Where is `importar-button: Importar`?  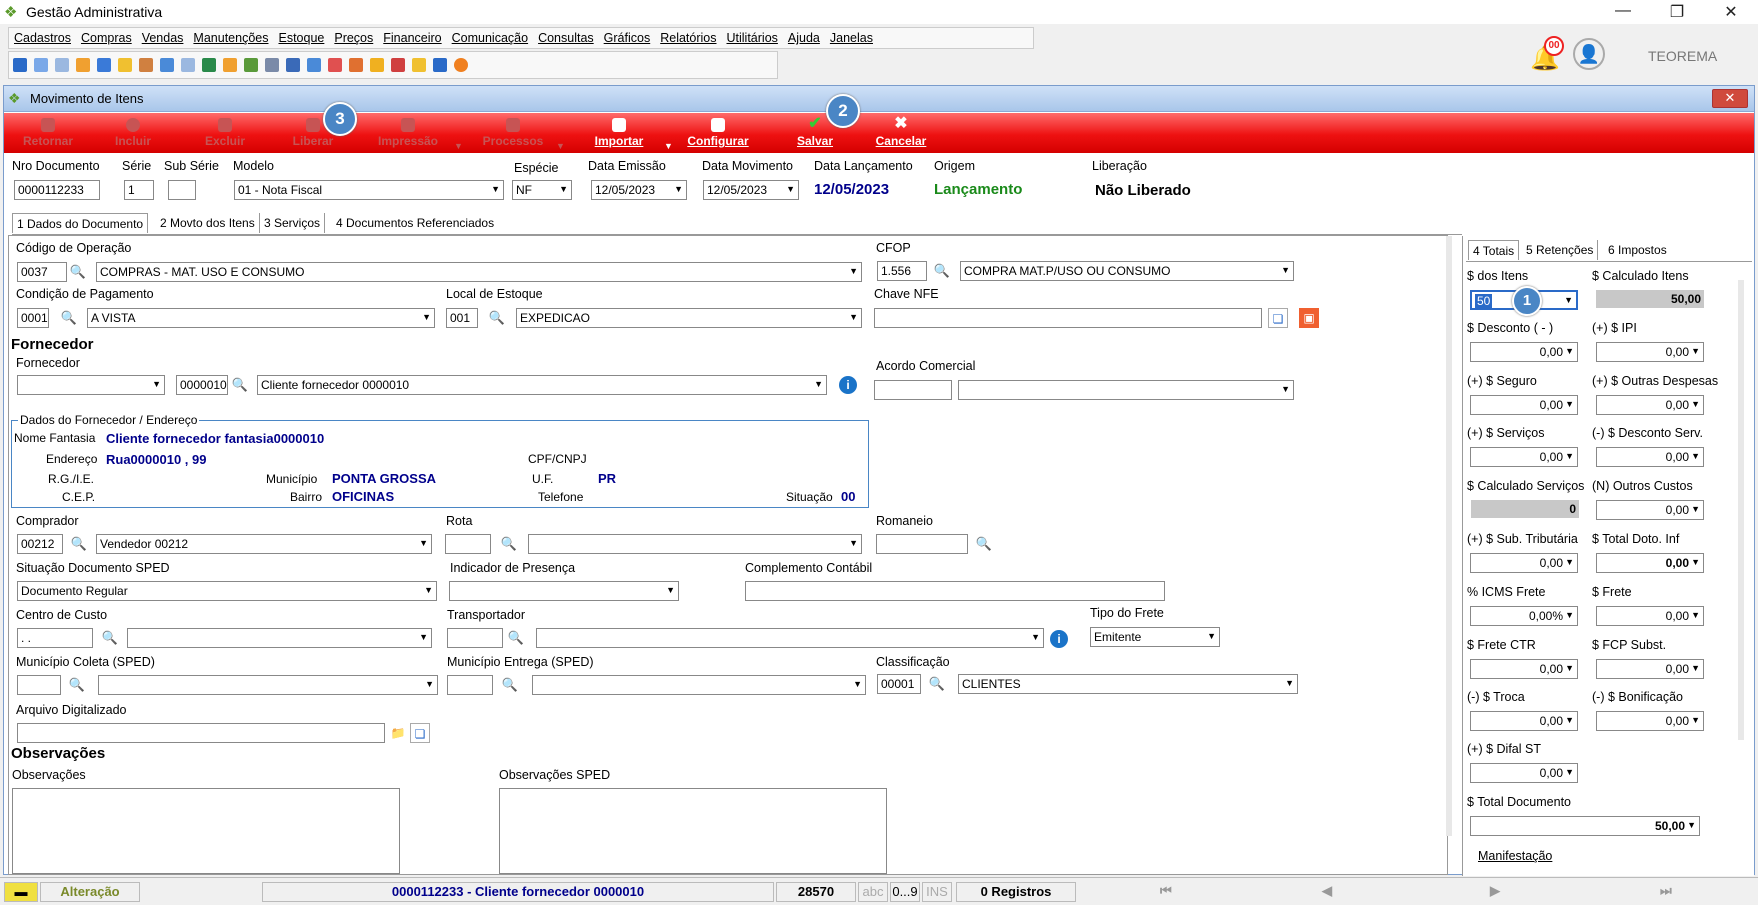 importar-button: Importar is located at coordinates (619, 133).